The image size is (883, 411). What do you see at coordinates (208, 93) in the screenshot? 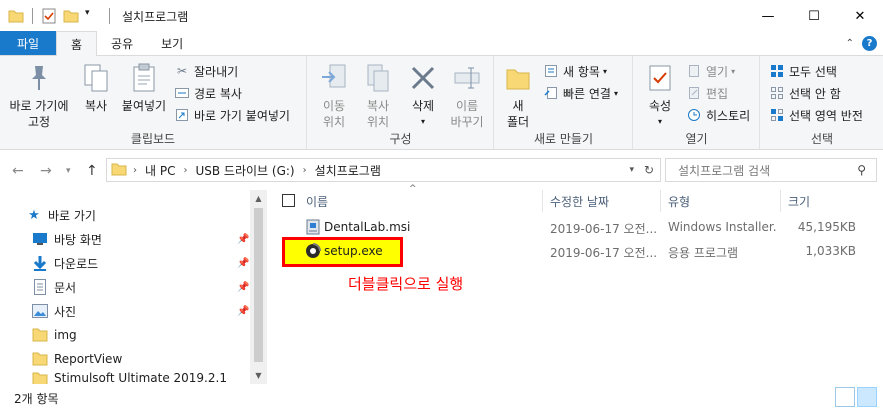
I see `copy-path-button: 경로 복사` at bounding box center [208, 93].